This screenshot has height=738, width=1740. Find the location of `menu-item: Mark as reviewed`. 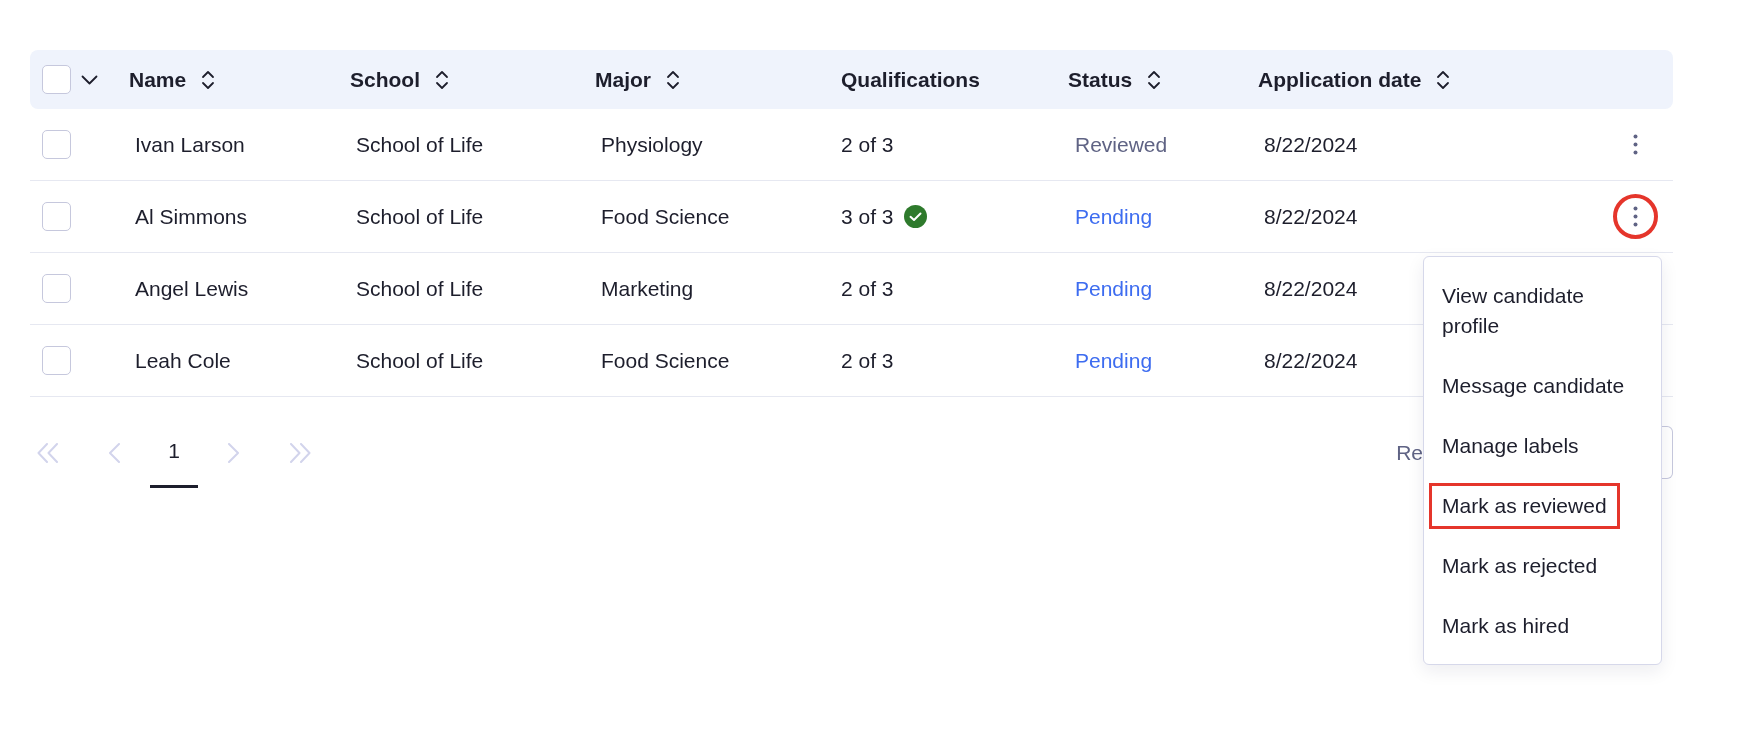

menu-item: Mark as reviewed is located at coordinates (1524, 506).